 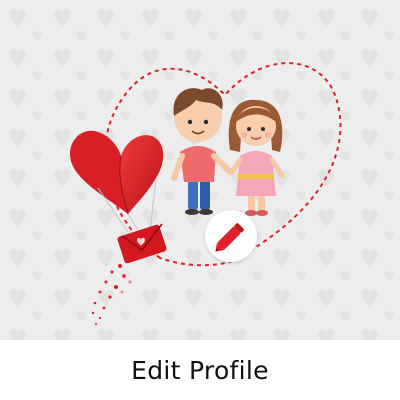 I want to click on pencil-icon, so click(x=229, y=237).